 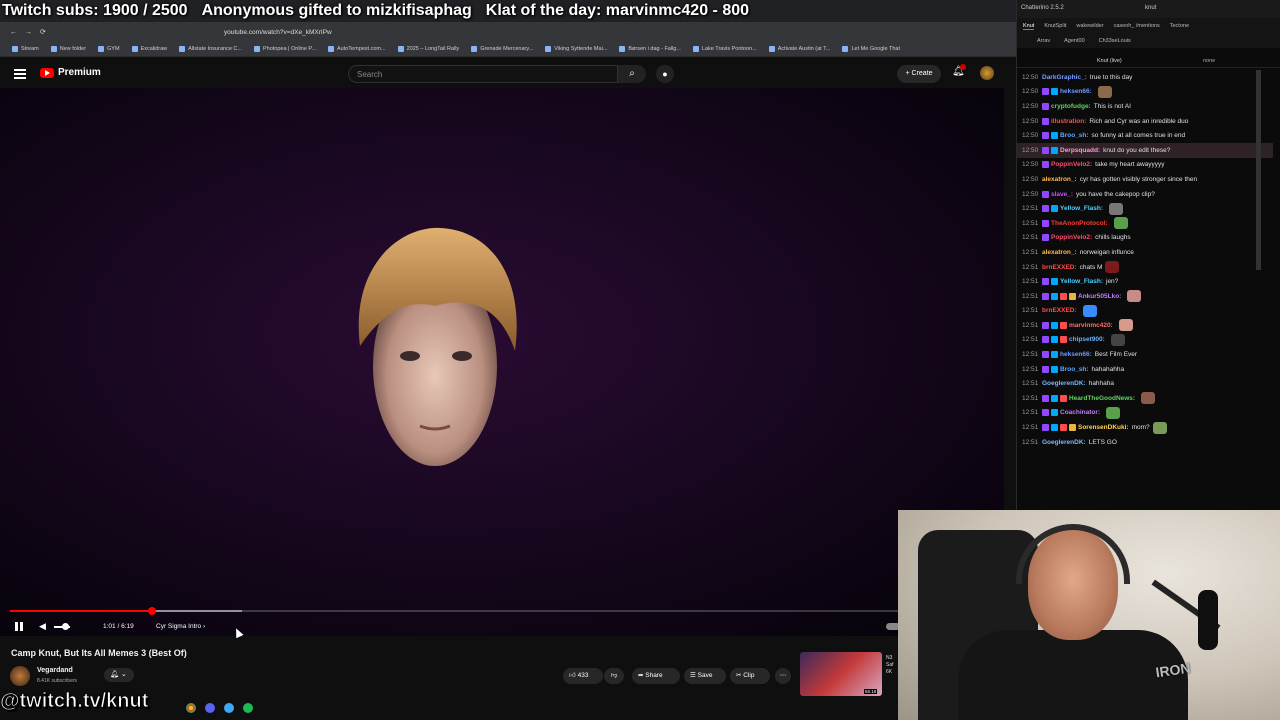 What do you see at coordinates (19, 626) in the screenshot?
I see `pause-icon` at bounding box center [19, 626].